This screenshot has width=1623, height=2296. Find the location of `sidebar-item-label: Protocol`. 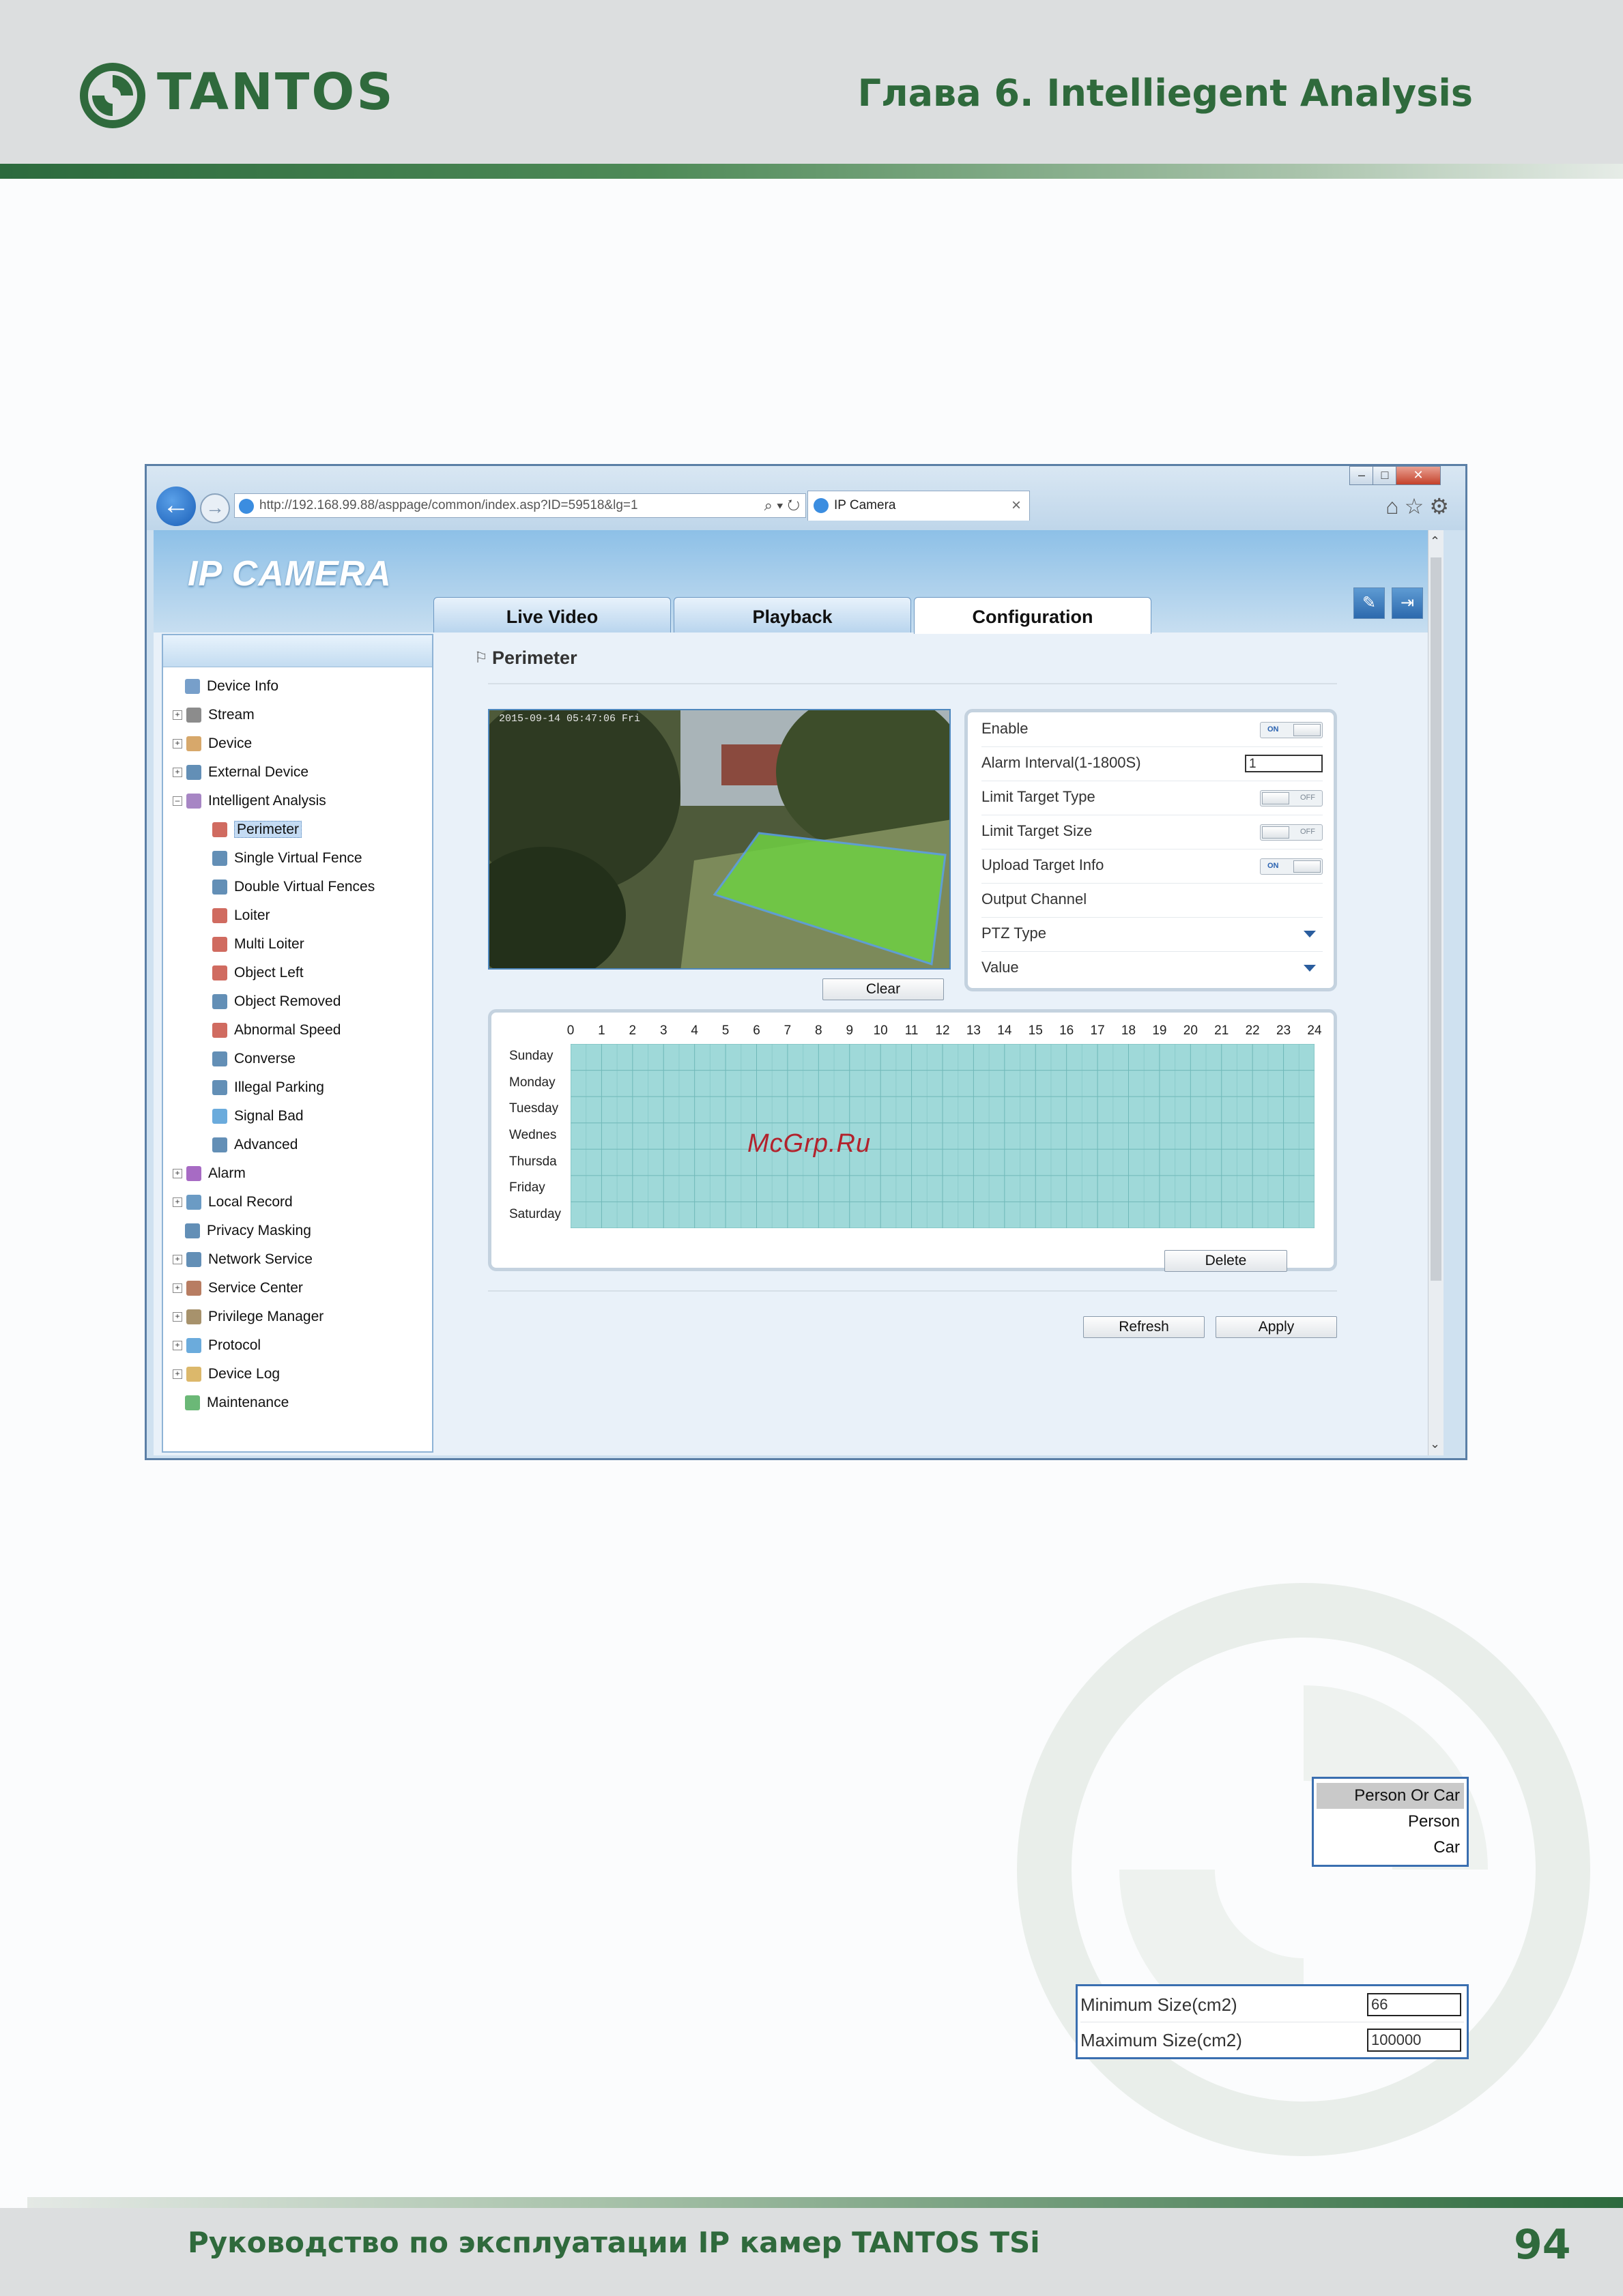

sidebar-item-label: Protocol is located at coordinates (234, 1345).